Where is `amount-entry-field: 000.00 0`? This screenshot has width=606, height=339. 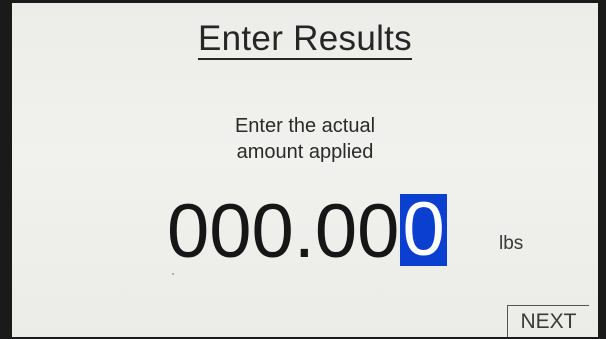
amount-entry-field: 000.00 0 is located at coordinates (307, 232).